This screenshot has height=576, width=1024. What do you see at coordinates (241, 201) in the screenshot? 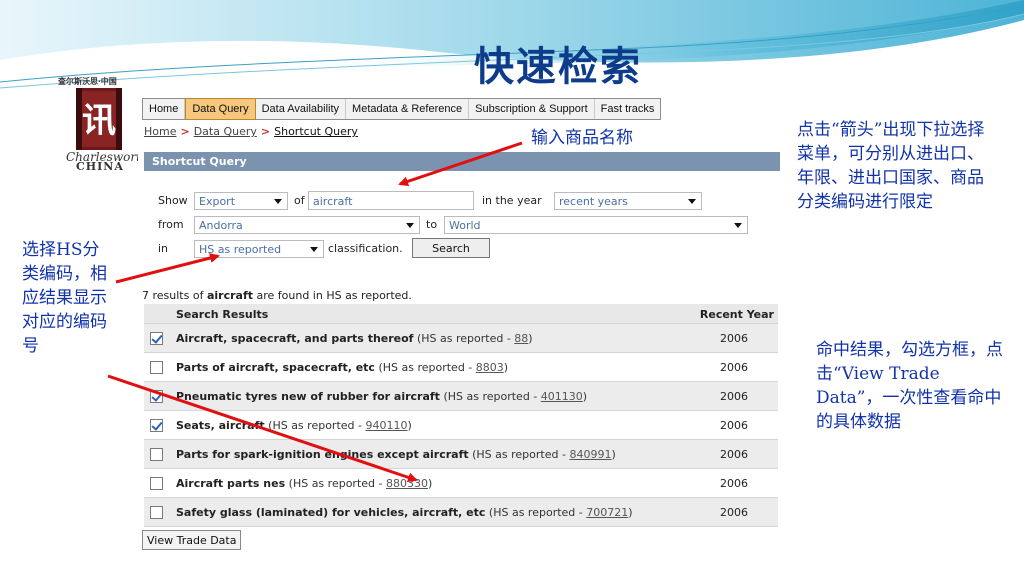
I see `trade-flow-select: Export` at bounding box center [241, 201].